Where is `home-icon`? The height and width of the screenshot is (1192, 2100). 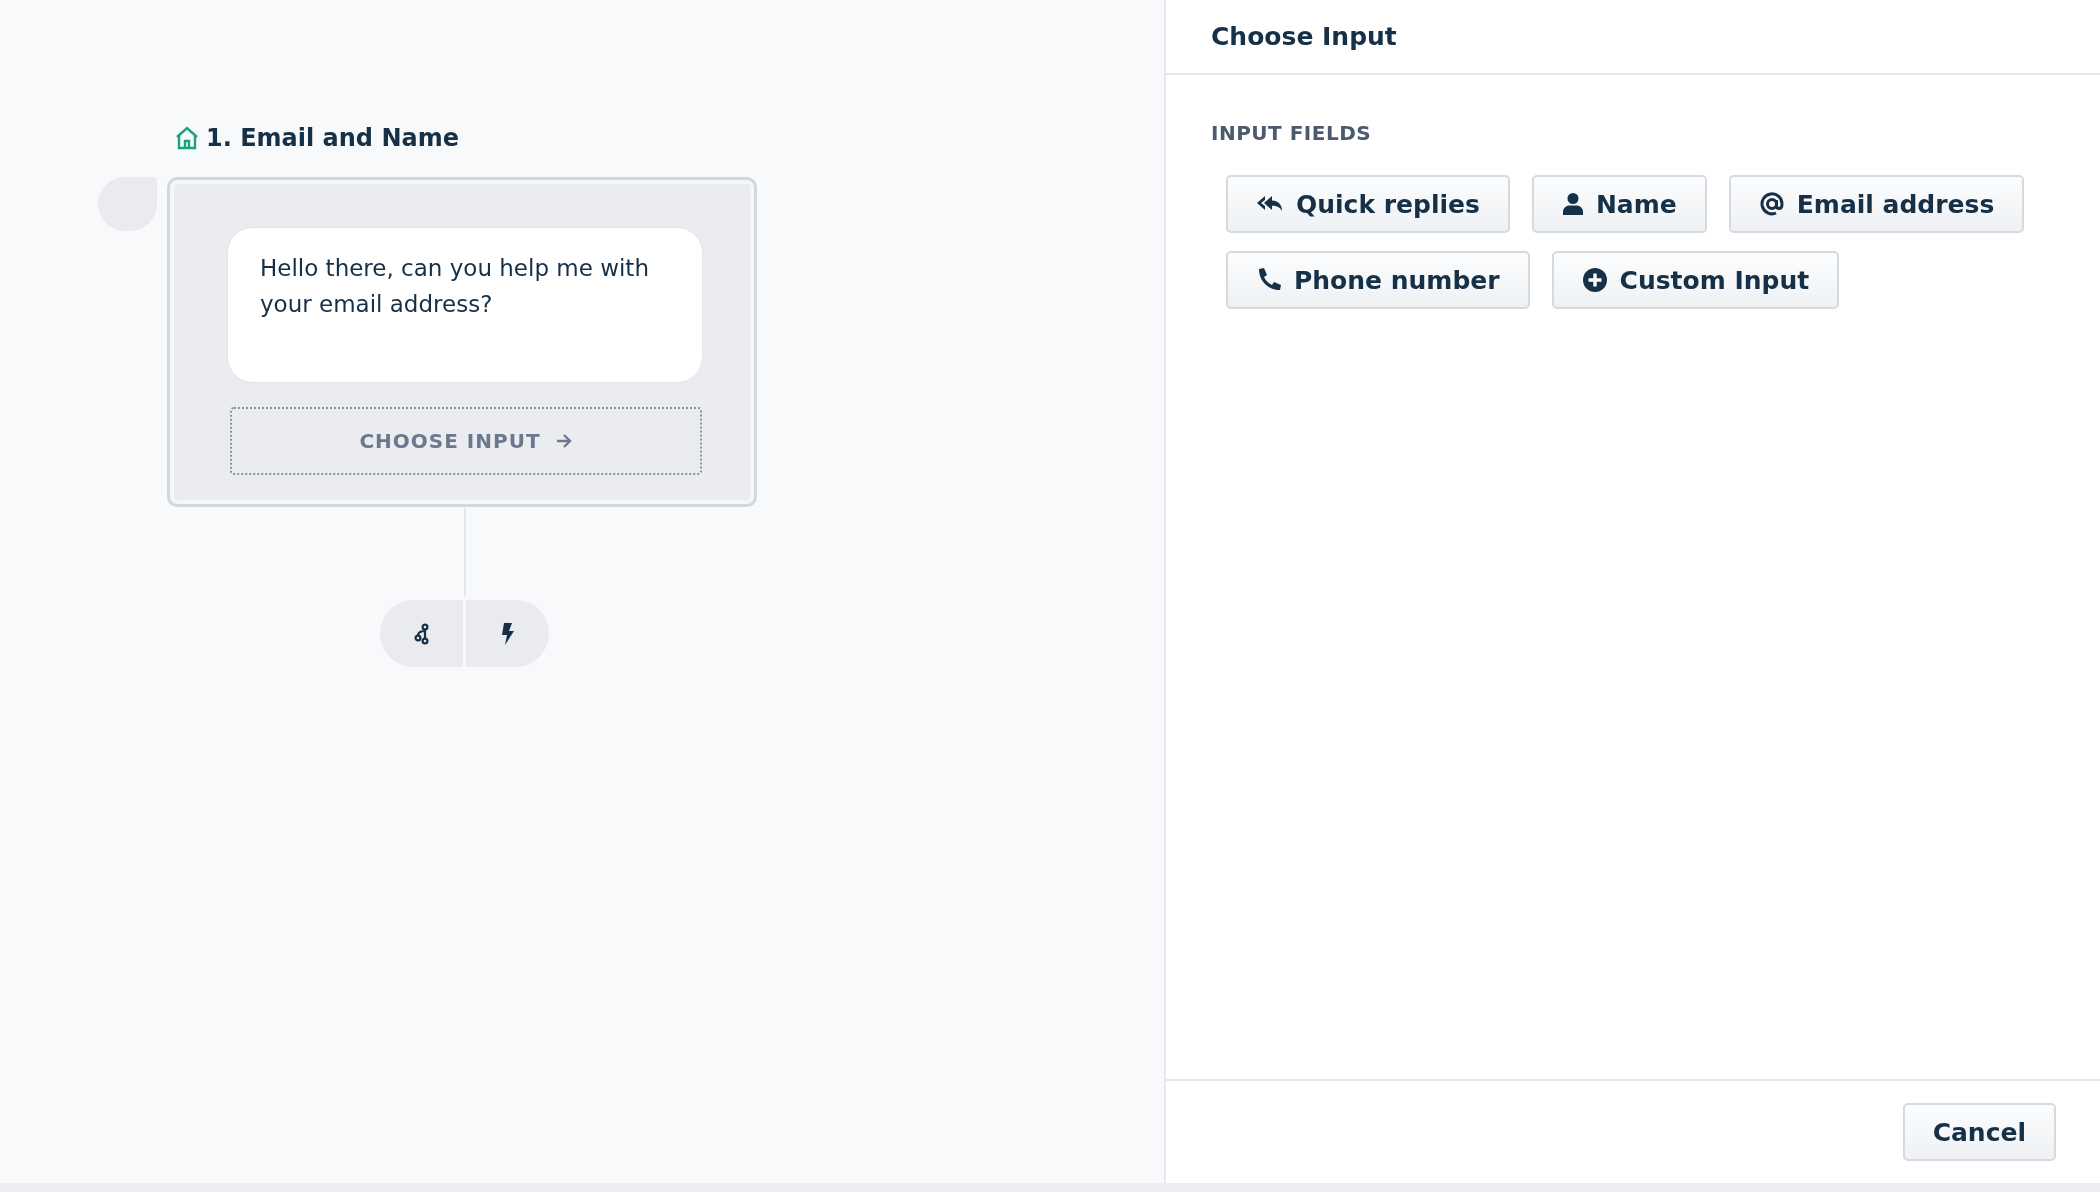 home-icon is located at coordinates (187, 138).